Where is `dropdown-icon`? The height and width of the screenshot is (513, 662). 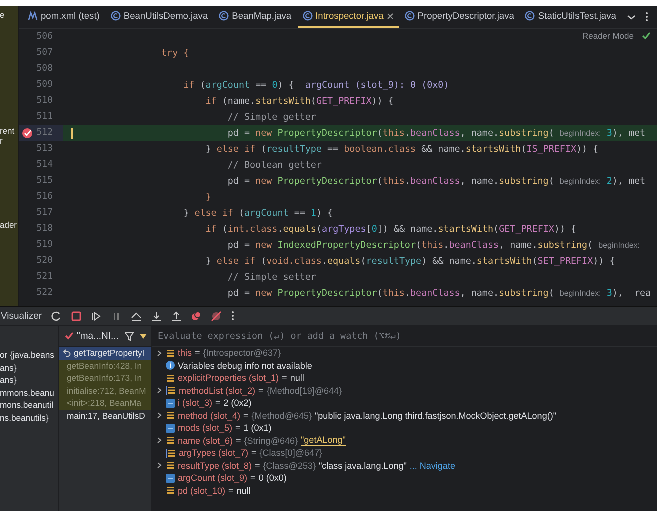
dropdown-icon is located at coordinates (143, 336).